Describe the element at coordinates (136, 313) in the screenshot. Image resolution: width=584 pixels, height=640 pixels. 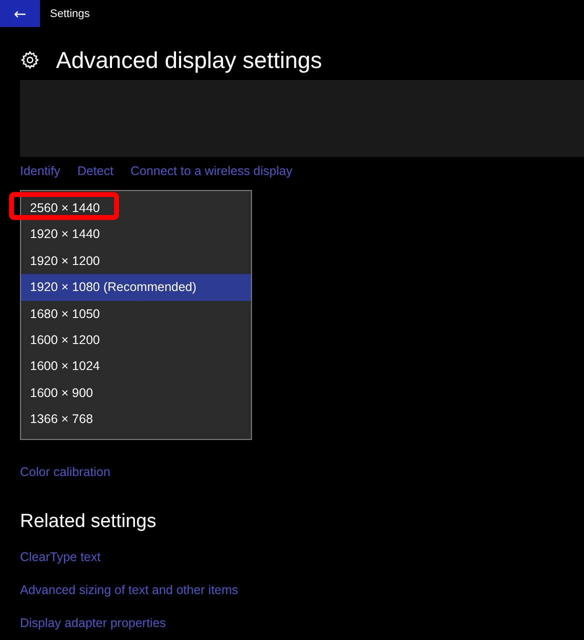
I see `resolution-option: 1680 × 1050` at that location.